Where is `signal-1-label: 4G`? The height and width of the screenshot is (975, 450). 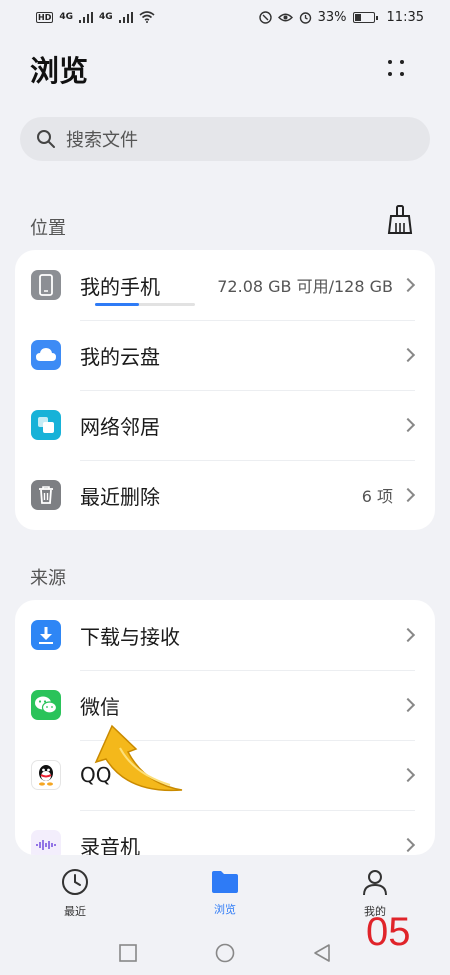 signal-1-label: 4G is located at coordinates (66, 17).